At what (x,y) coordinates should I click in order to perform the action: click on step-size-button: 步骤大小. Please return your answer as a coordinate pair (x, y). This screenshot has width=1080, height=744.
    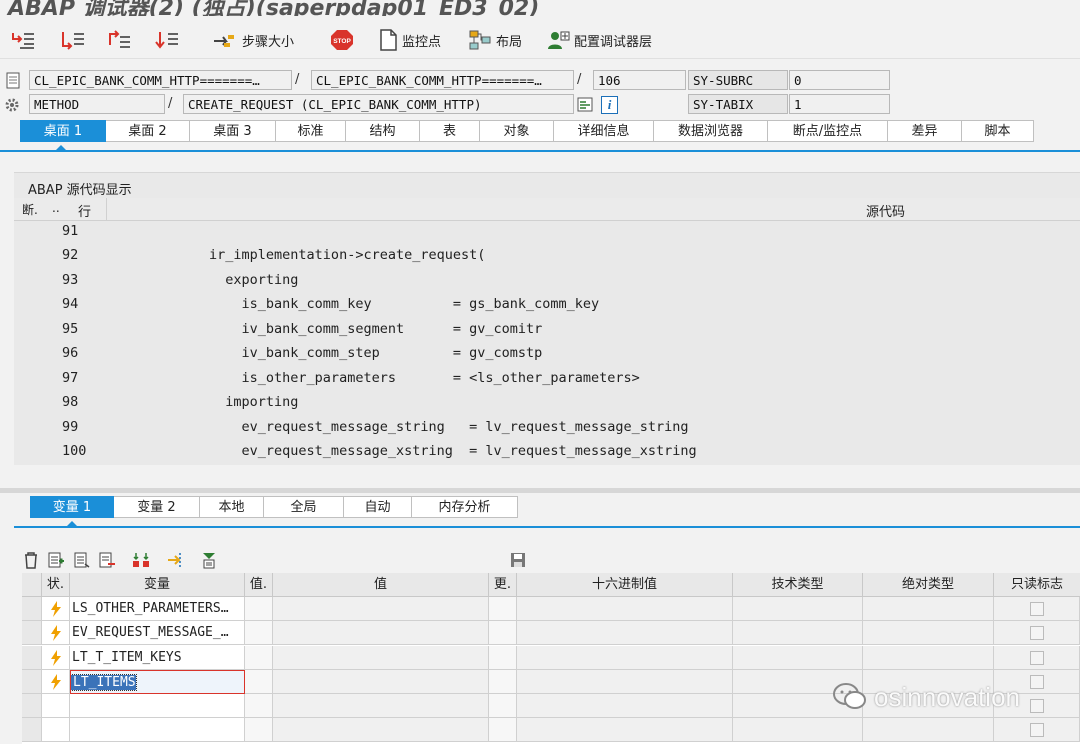
    Looking at the image, I should click on (253, 40).